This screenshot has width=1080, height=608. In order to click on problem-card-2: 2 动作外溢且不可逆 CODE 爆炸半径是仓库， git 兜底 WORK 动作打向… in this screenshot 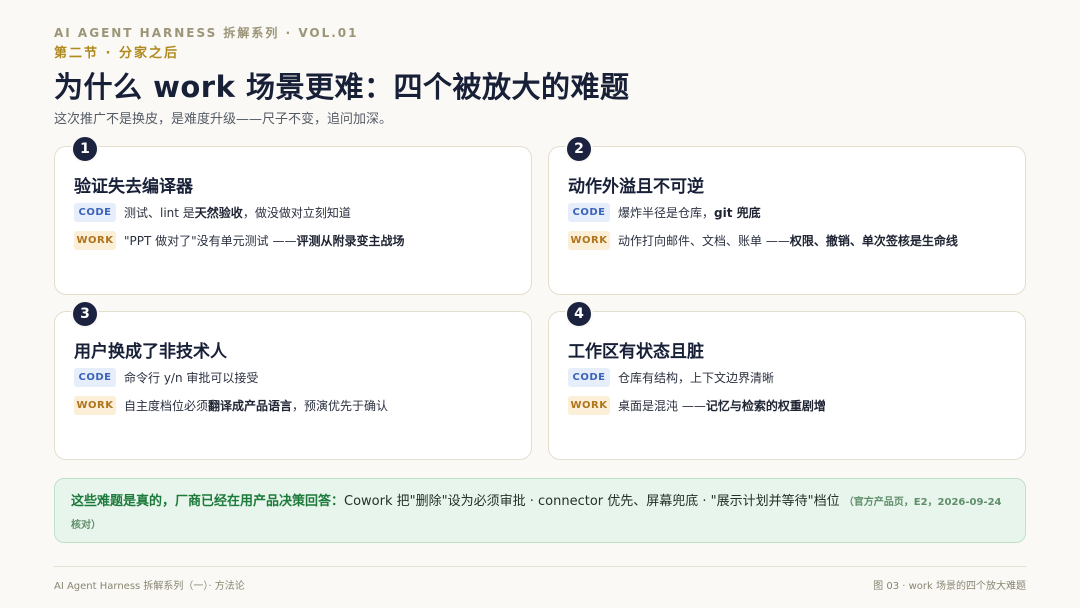, I will do `click(787, 215)`.